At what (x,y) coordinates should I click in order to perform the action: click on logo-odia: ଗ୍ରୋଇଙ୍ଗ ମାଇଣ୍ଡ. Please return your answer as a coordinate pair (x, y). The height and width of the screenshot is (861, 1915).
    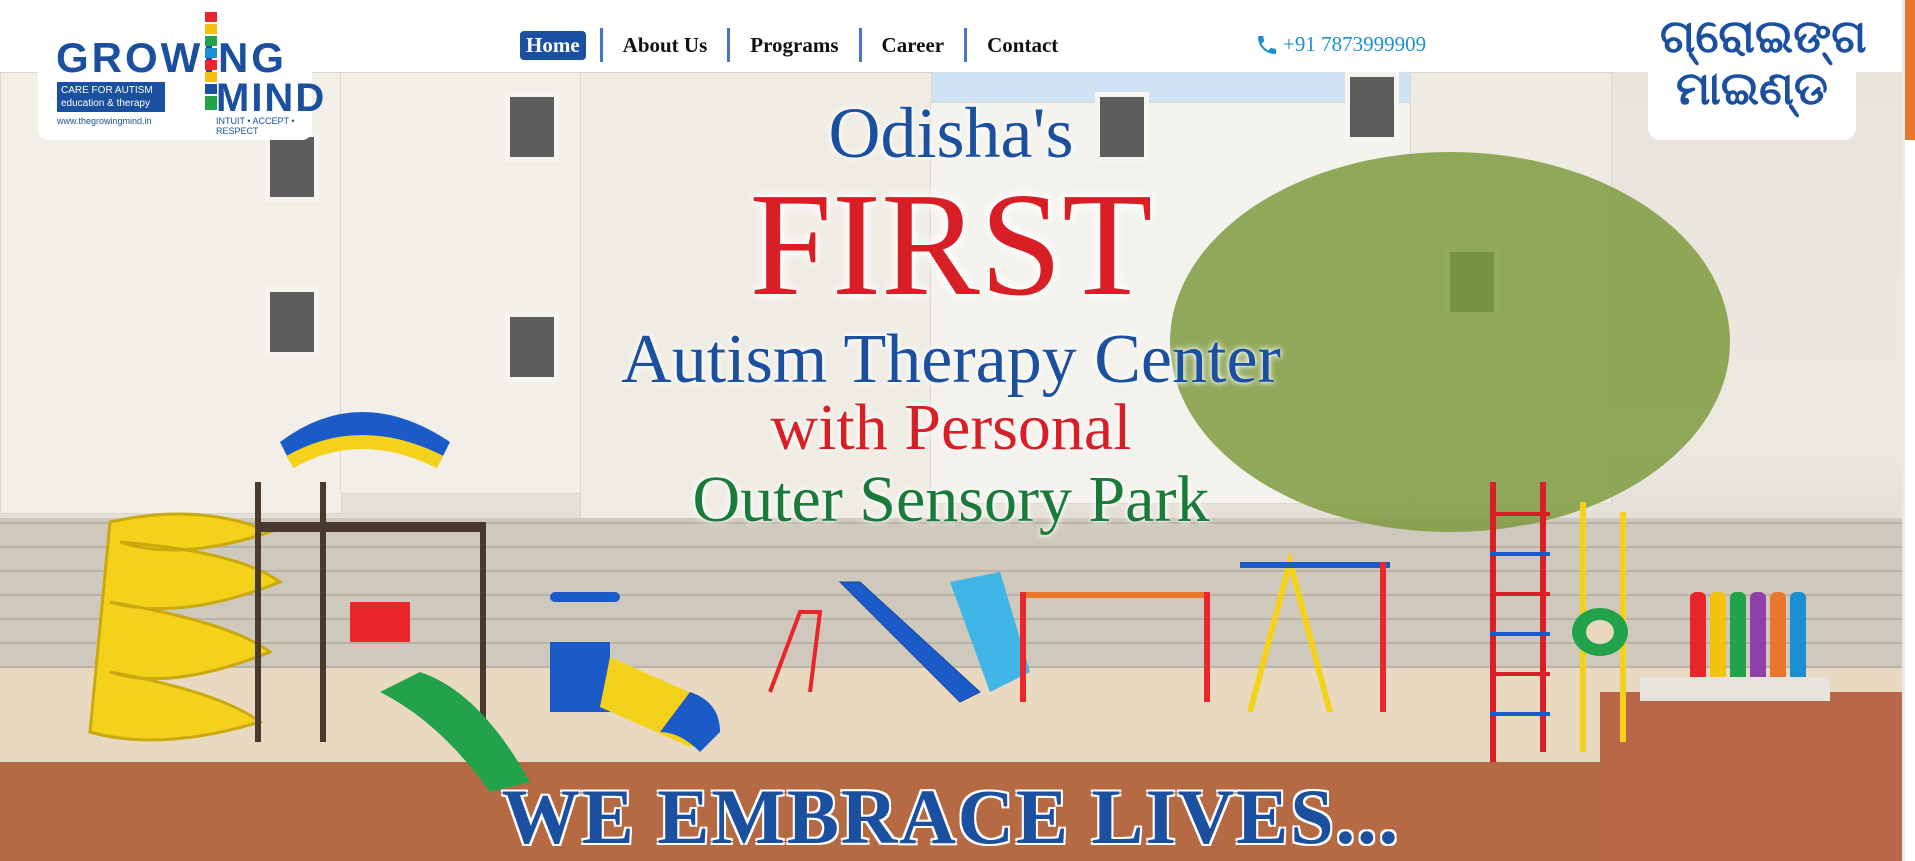
    Looking at the image, I should click on (1757, 70).